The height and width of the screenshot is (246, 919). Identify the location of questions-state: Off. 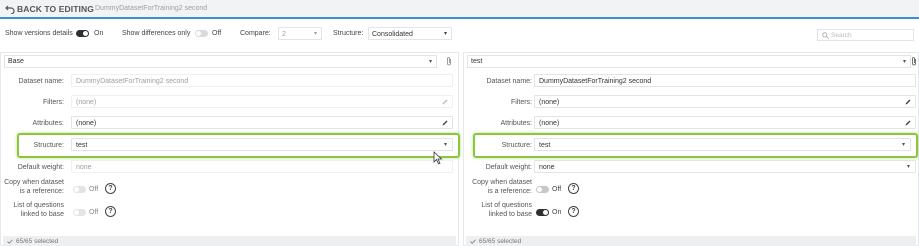
(94, 212).